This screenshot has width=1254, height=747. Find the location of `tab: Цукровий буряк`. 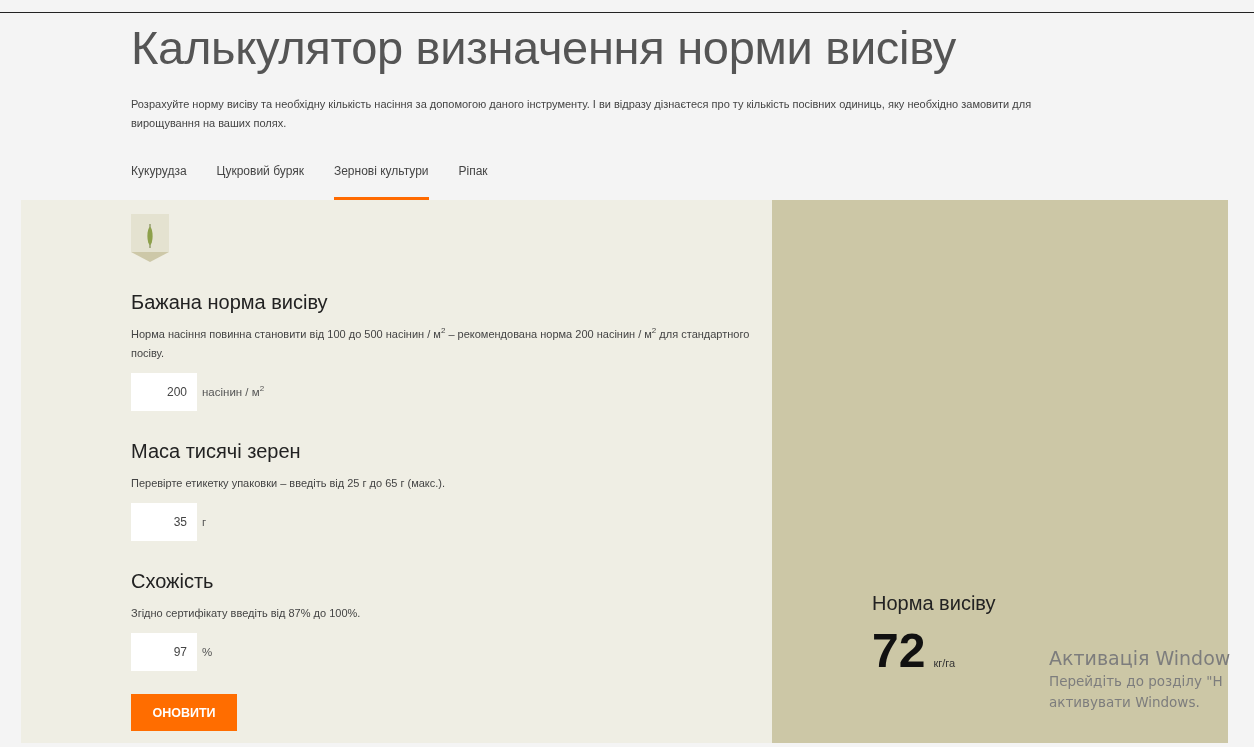

tab: Цукровий буряк is located at coordinates (260, 178).